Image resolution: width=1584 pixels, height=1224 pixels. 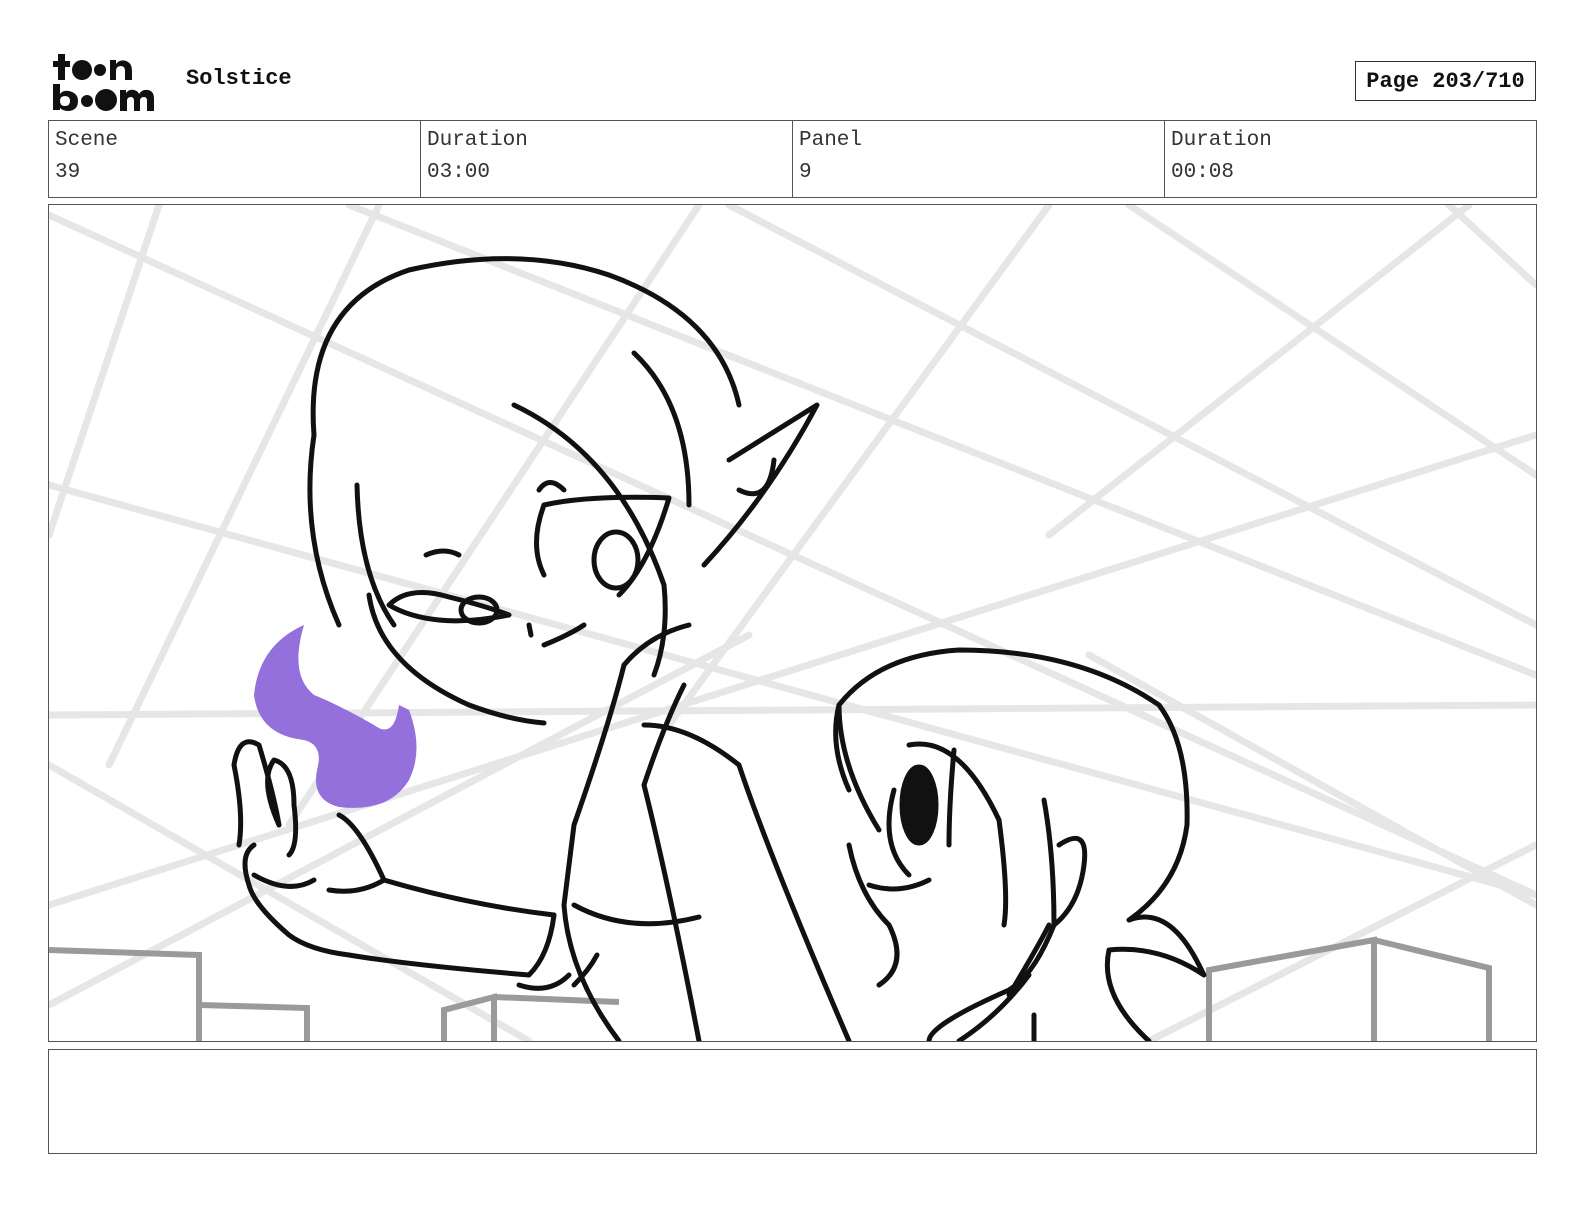 What do you see at coordinates (1350, 159) in the screenshot?
I see `panel-duration-cell: Duration 00:08` at bounding box center [1350, 159].